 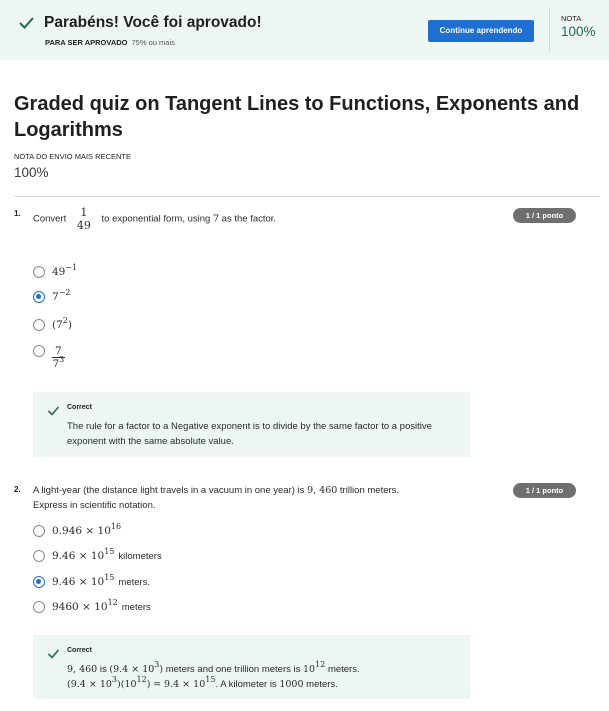 What do you see at coordinates (50, 219) in the screenshot?
I see `prompt-text: Convert` at bounding box center [50, 219].